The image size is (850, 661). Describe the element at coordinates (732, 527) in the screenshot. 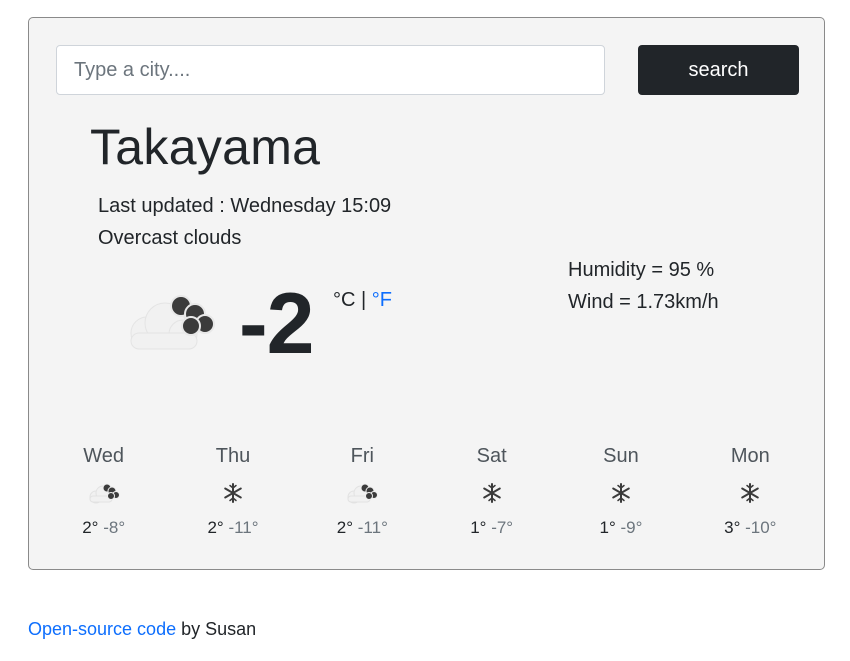

I see `forecast-high: 3°` at that location.